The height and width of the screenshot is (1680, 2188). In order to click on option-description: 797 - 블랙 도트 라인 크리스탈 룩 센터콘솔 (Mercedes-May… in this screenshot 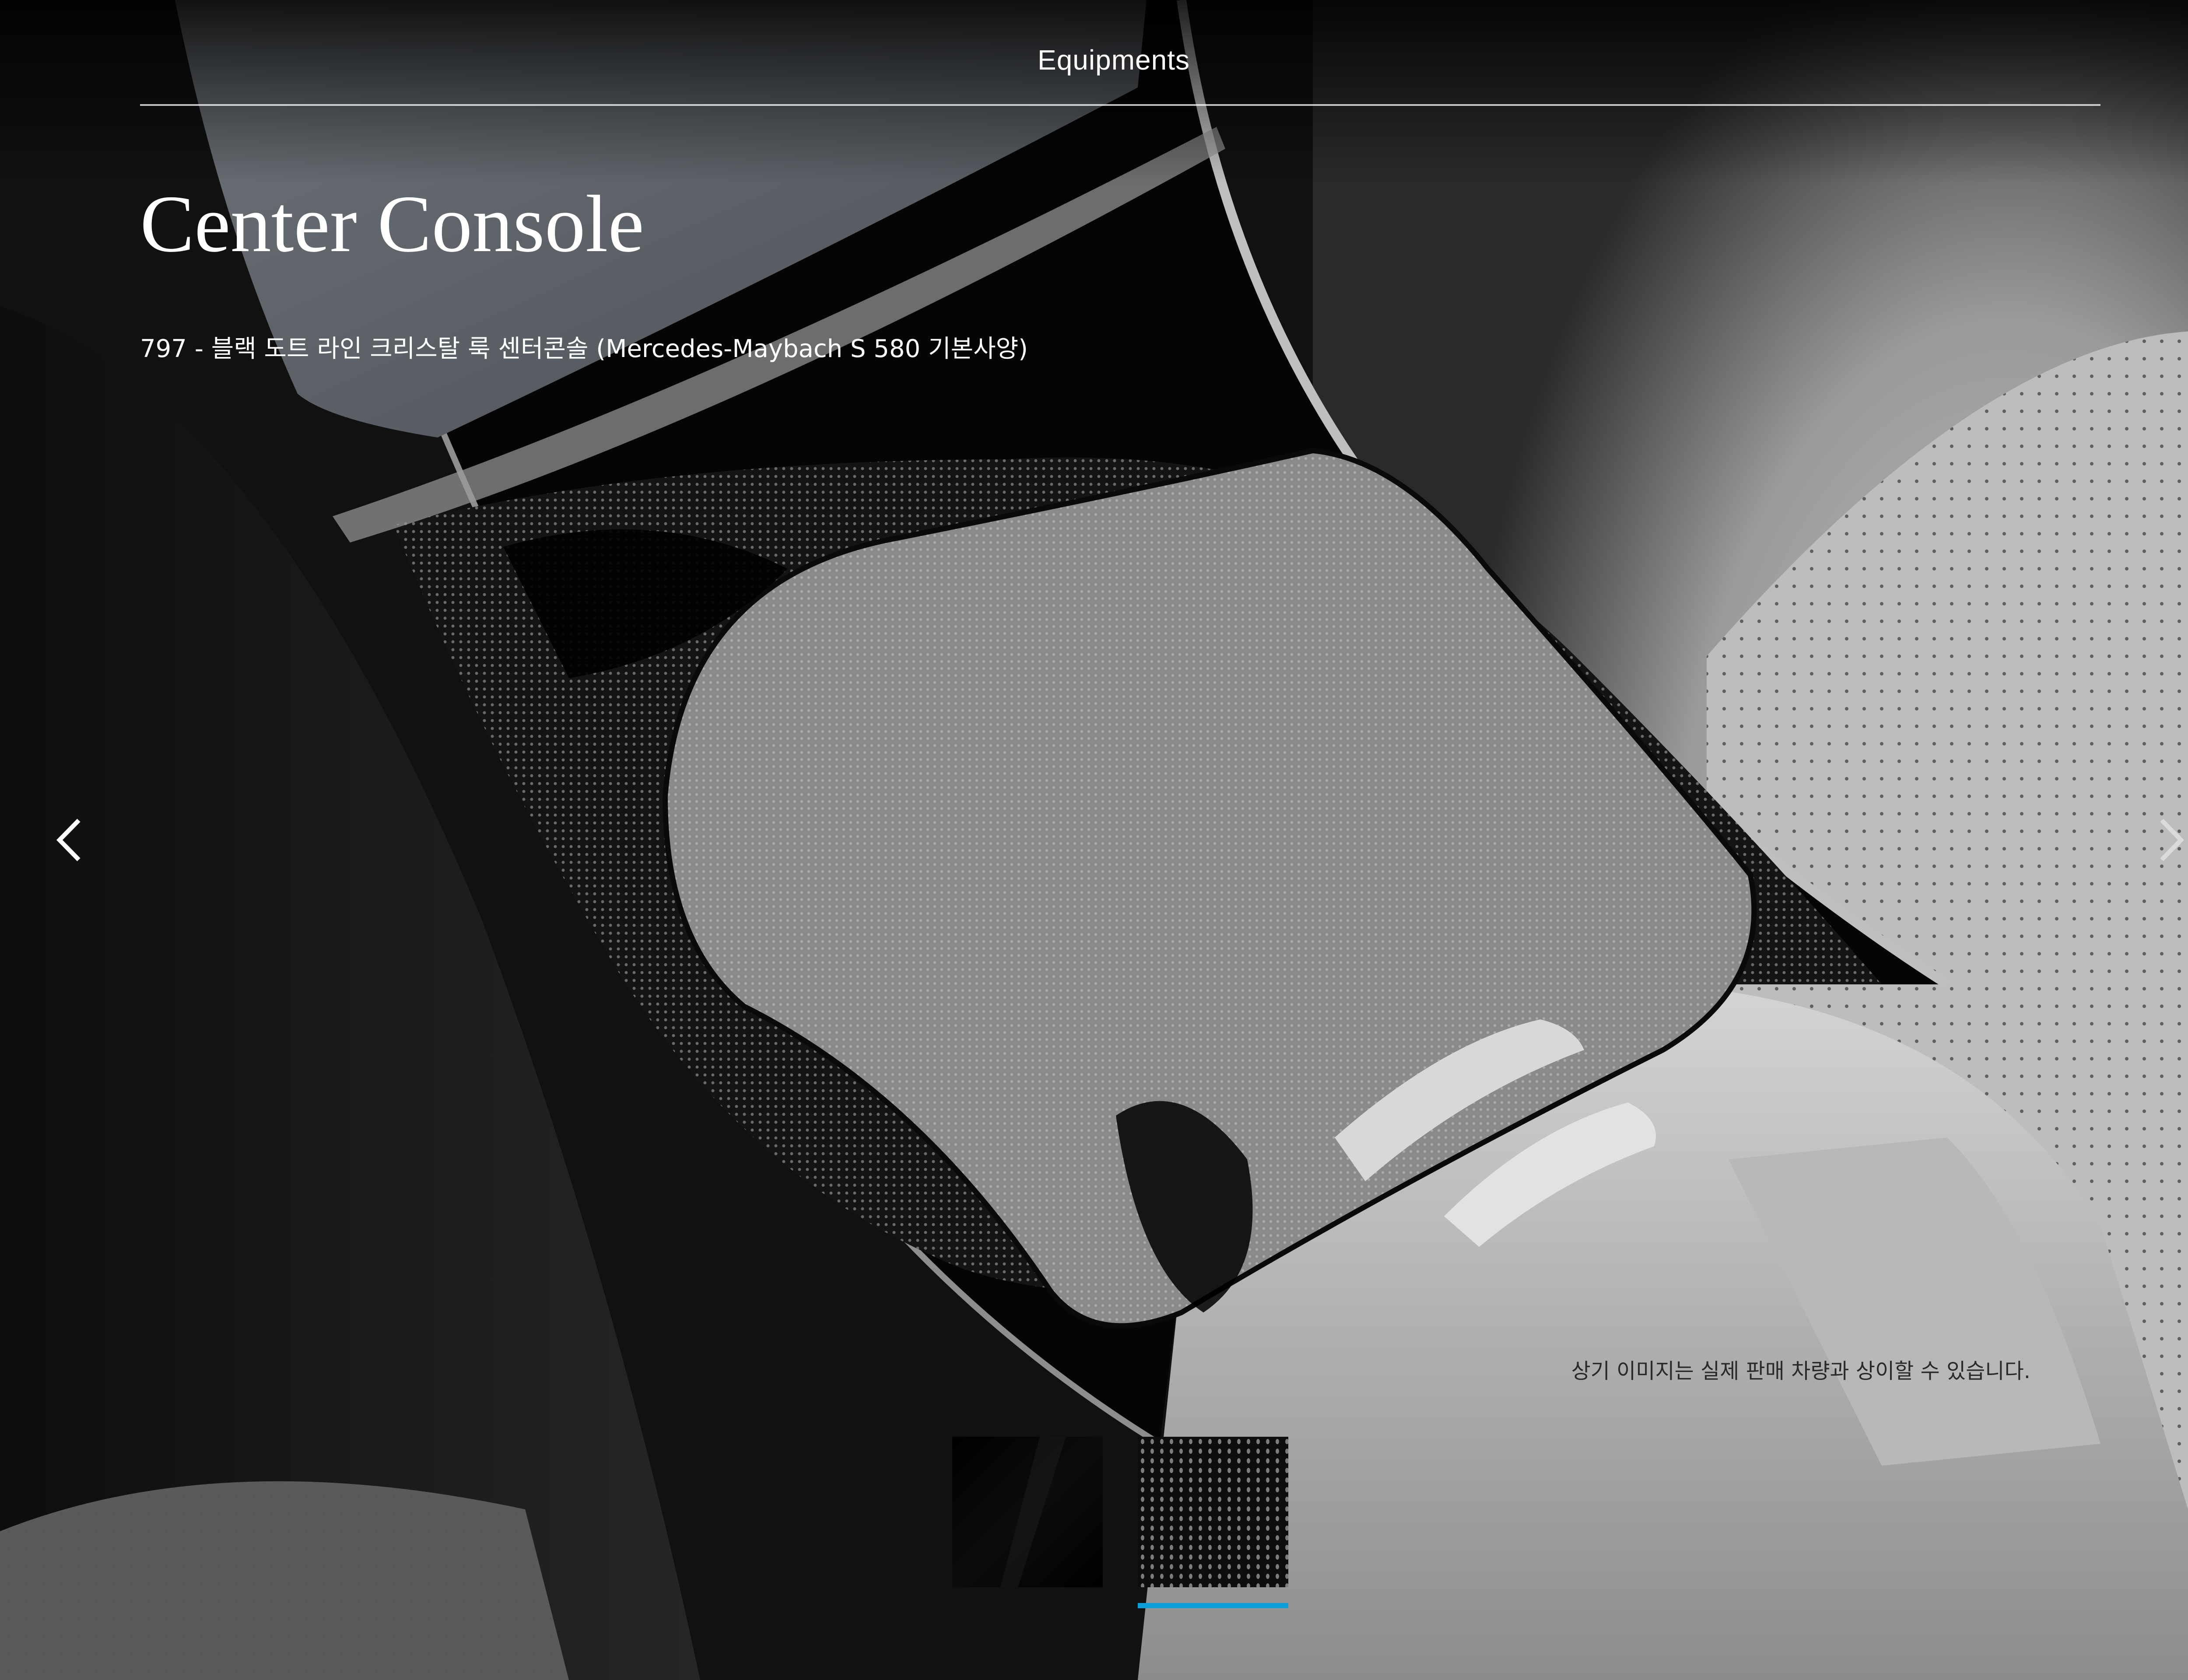, I will do `click(584, 349)`.